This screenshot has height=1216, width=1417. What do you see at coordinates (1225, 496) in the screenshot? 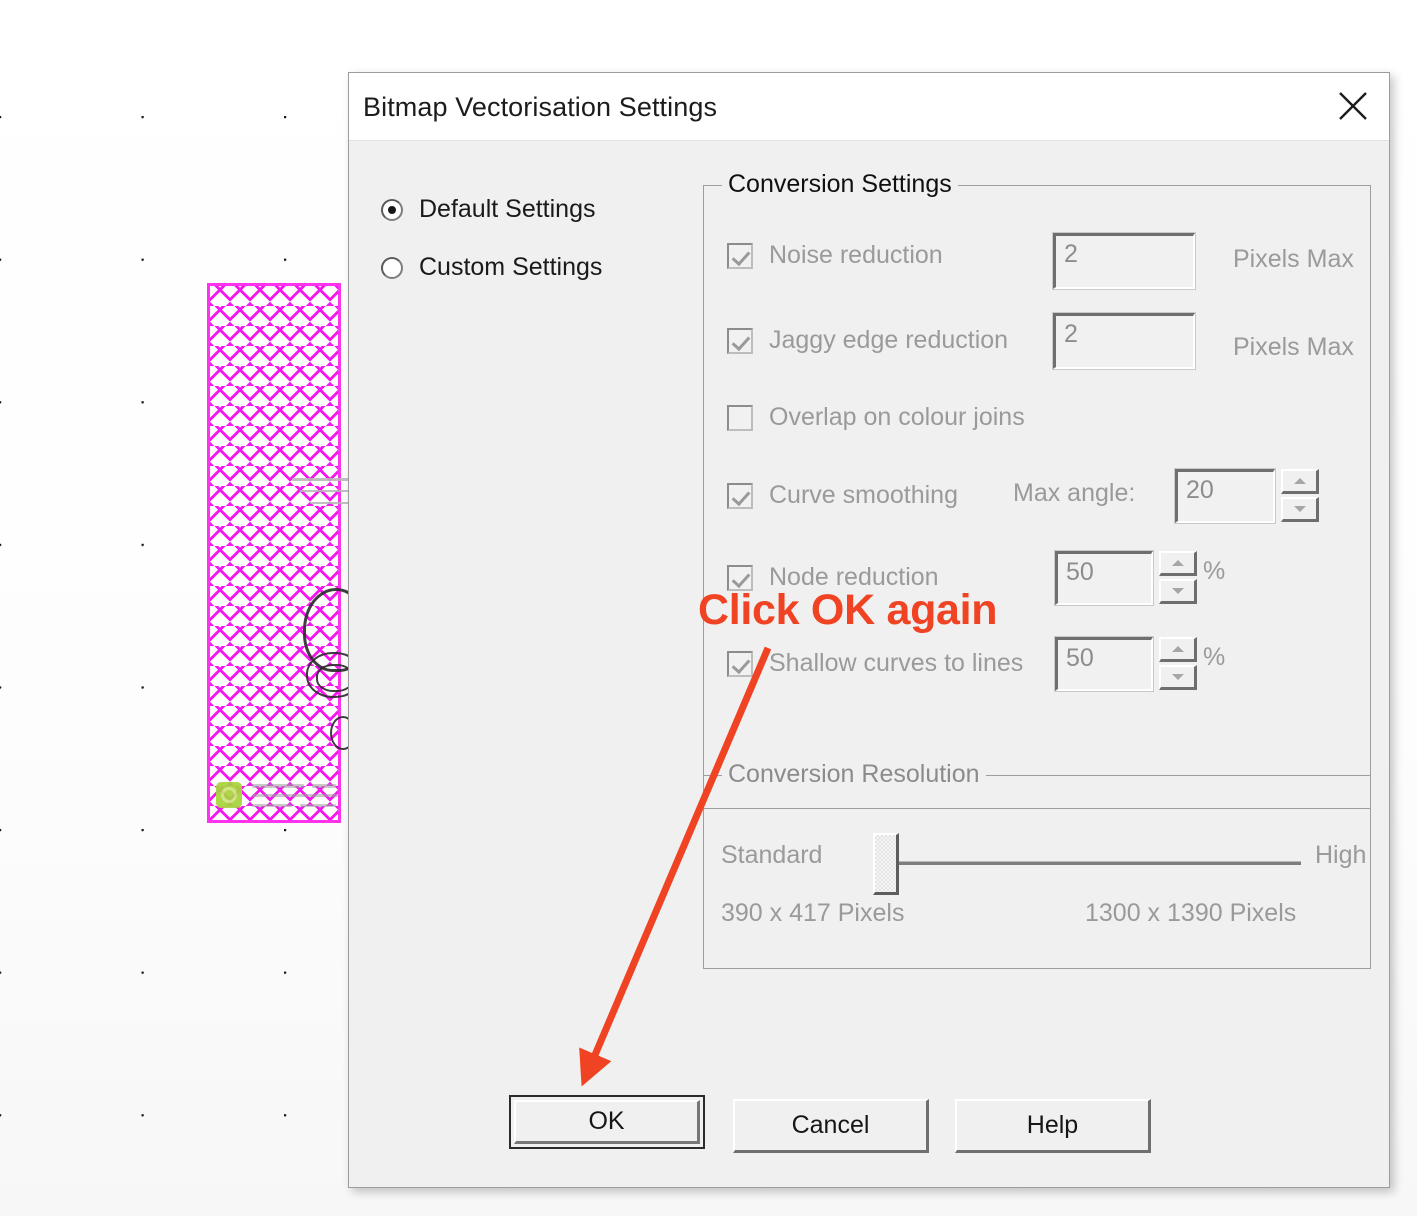
I see `input-max-angle: 20` at bounding box center [1225, 496].